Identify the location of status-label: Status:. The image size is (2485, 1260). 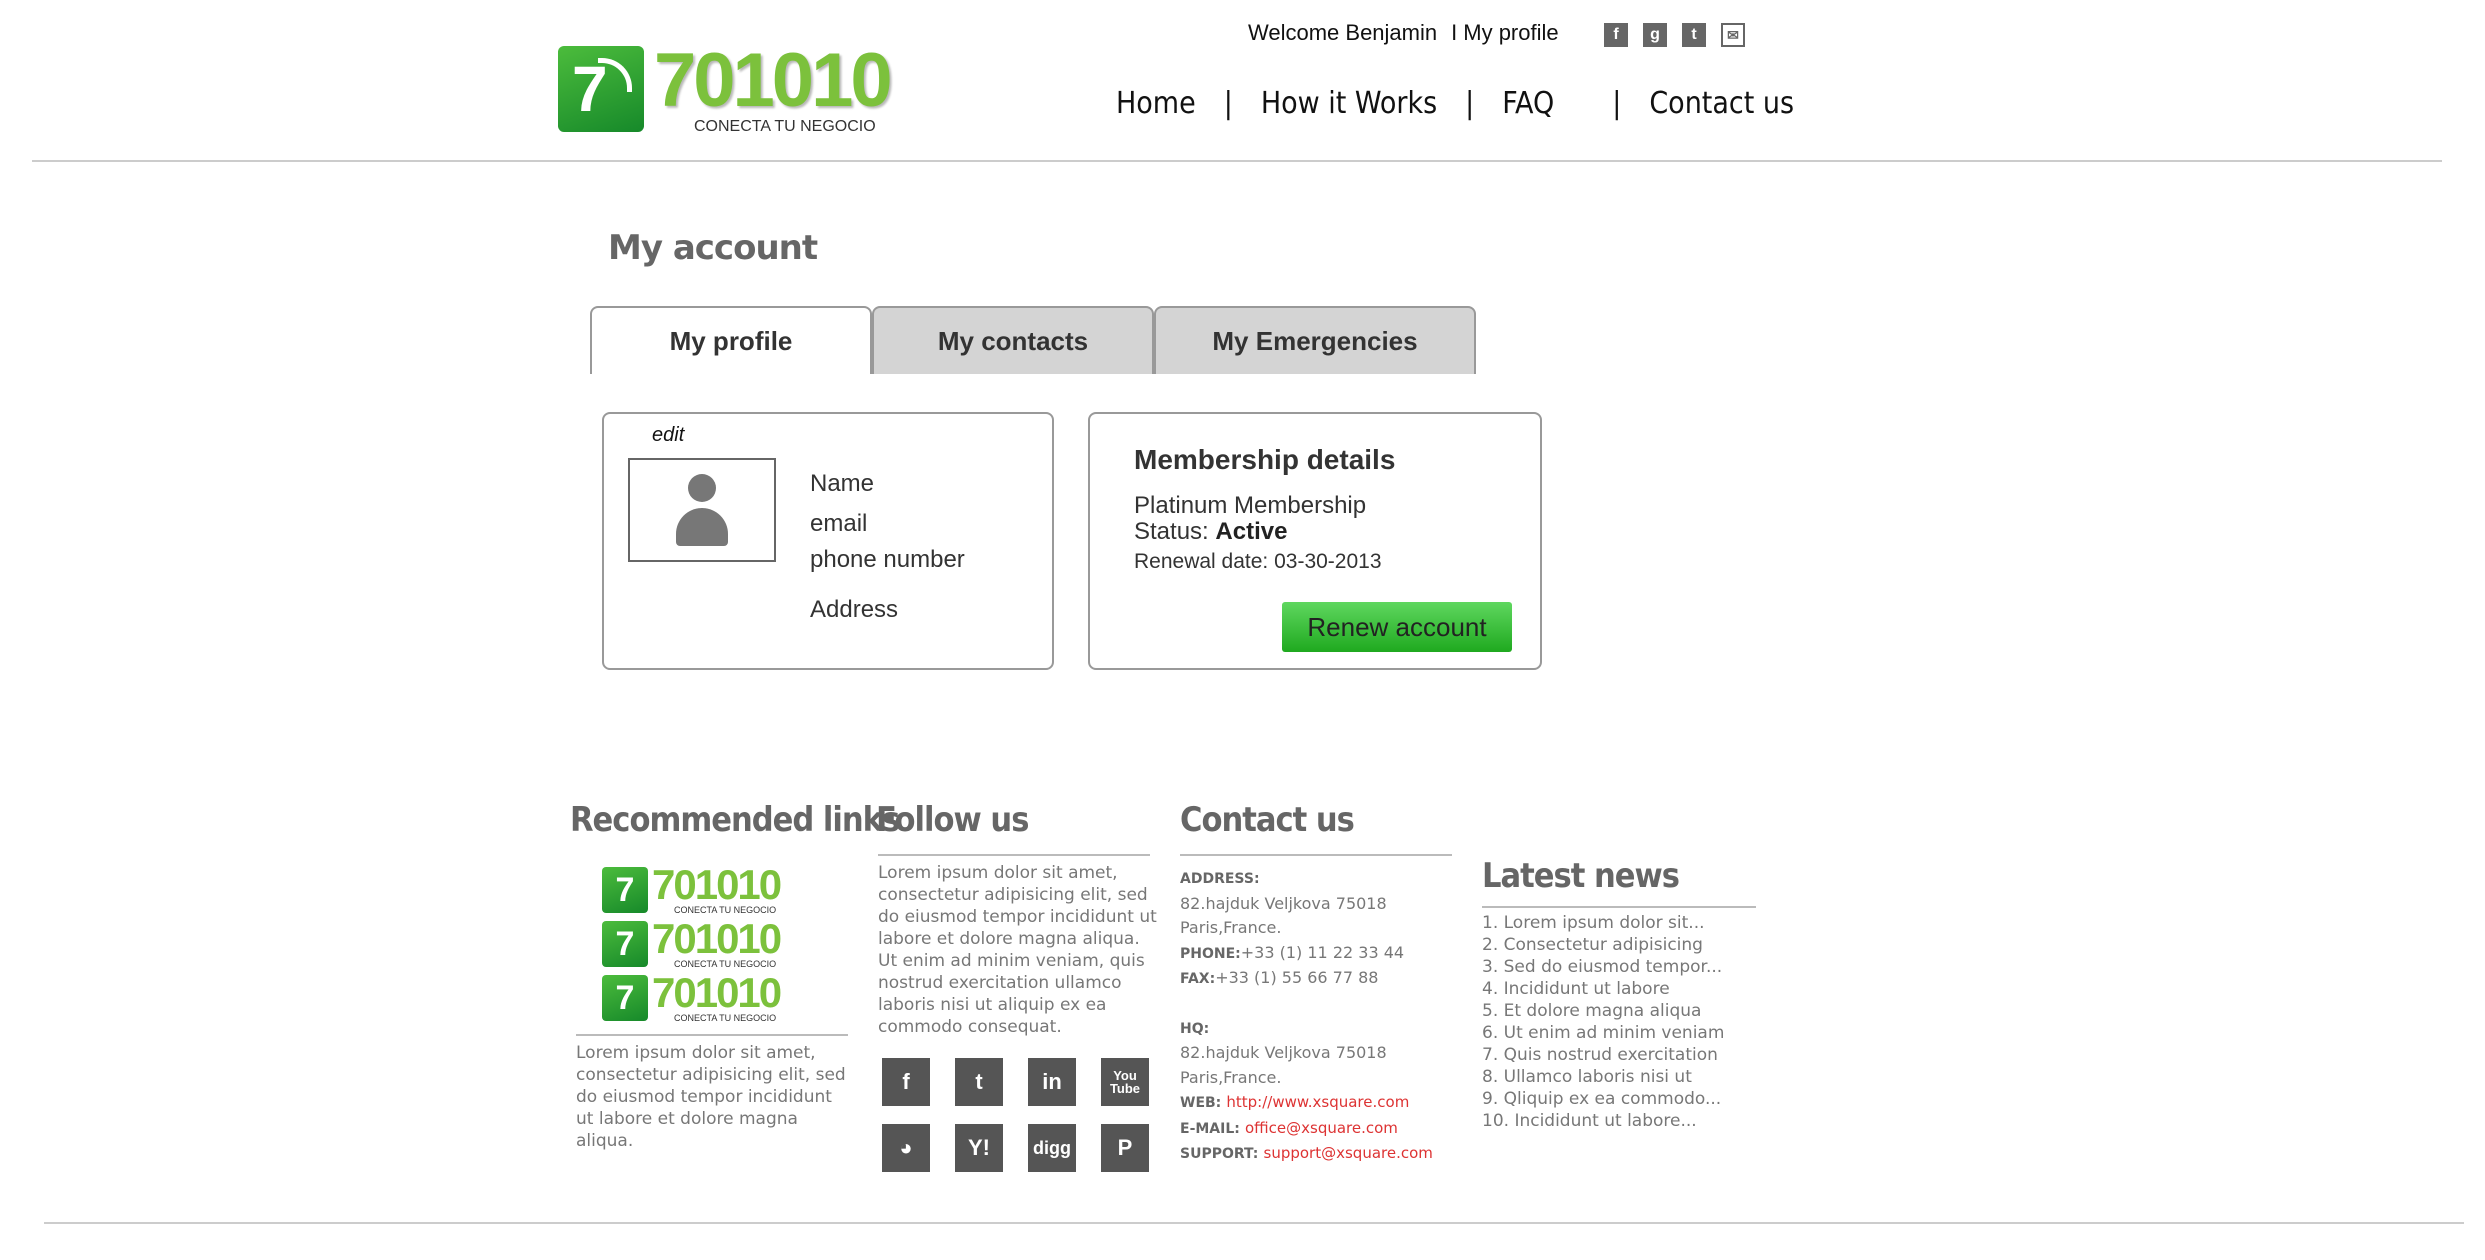
(1171, 531).